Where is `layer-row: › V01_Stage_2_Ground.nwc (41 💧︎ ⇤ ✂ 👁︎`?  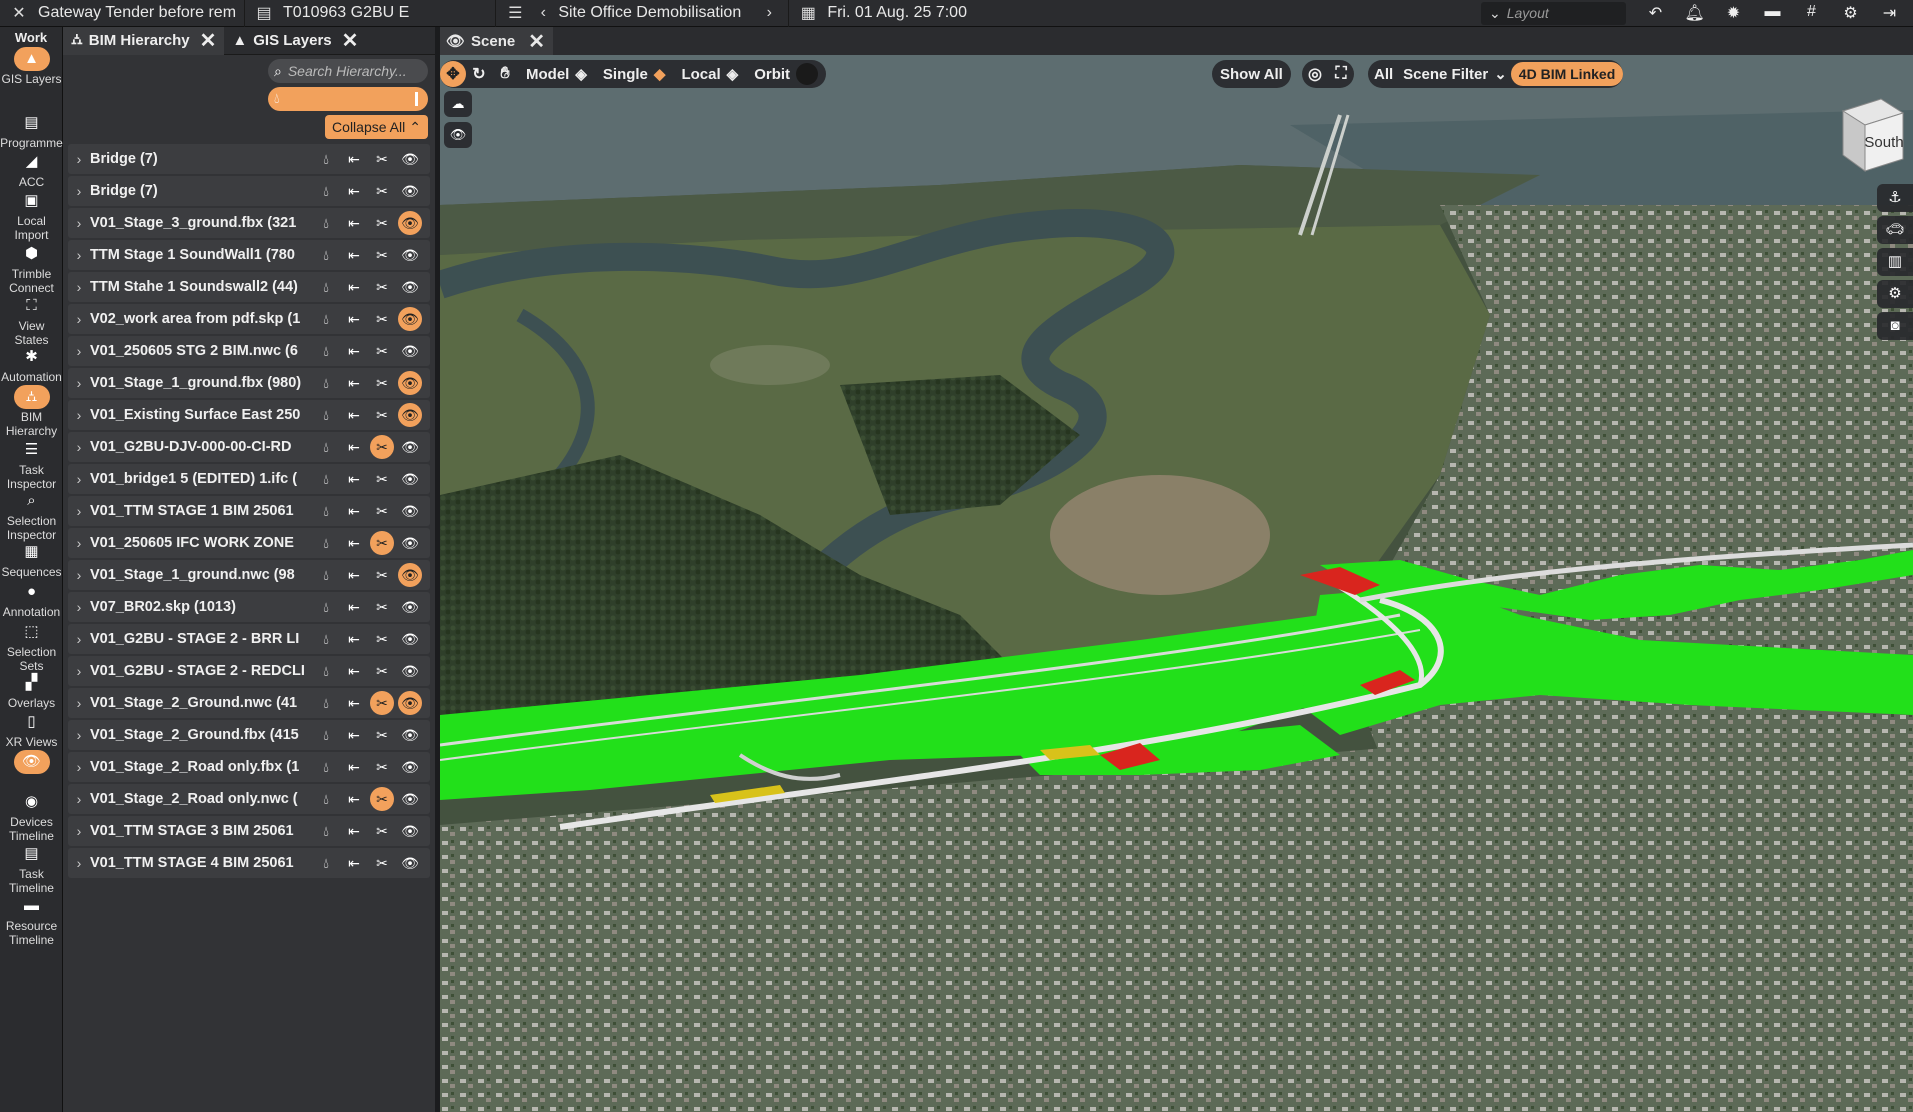 layer-row: › V01_Stage_2_Ground.nwc (41 💧︎ ⇤ ✂ 👁︎ is located at coordinates (249, 703).